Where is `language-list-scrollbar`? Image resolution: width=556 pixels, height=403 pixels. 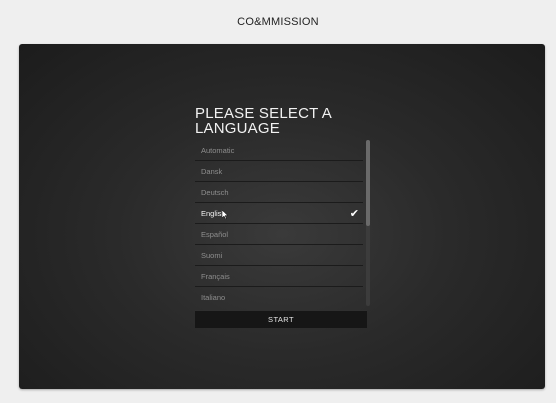 language-list-scrollbar is located at coordinates (368, 223).